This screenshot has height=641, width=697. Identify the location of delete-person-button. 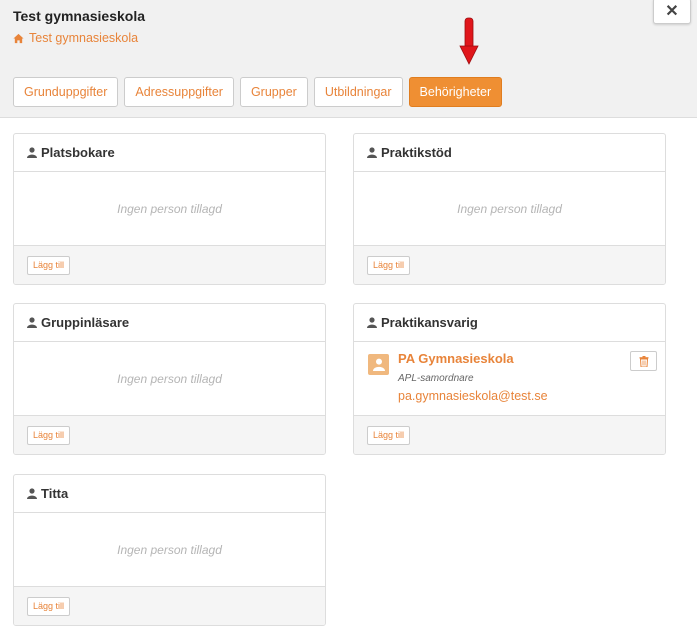
(643, 361).